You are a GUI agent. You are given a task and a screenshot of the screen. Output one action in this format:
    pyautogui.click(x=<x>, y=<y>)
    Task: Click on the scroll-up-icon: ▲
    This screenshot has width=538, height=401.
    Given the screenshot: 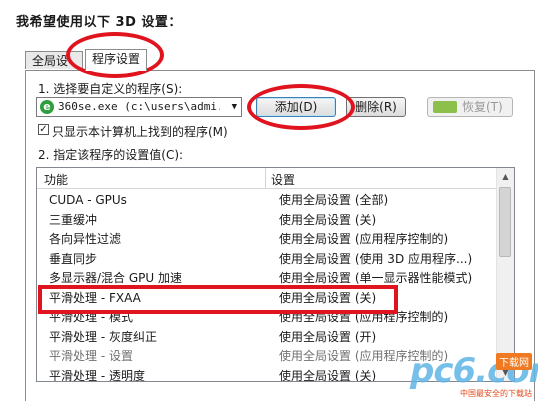 What is the action you would take?
    pyautogui.click(x=505, y=176)
    